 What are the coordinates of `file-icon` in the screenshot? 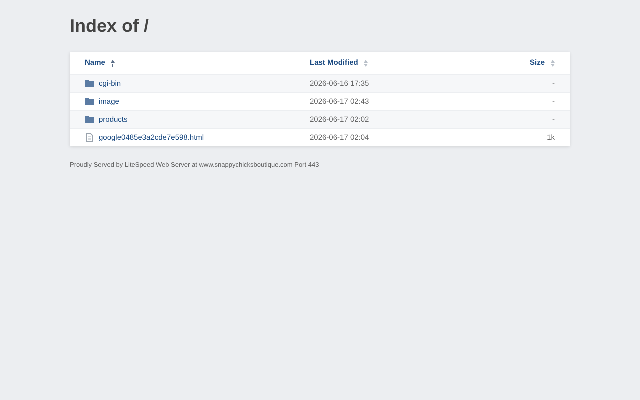 It's located at (89, 137).